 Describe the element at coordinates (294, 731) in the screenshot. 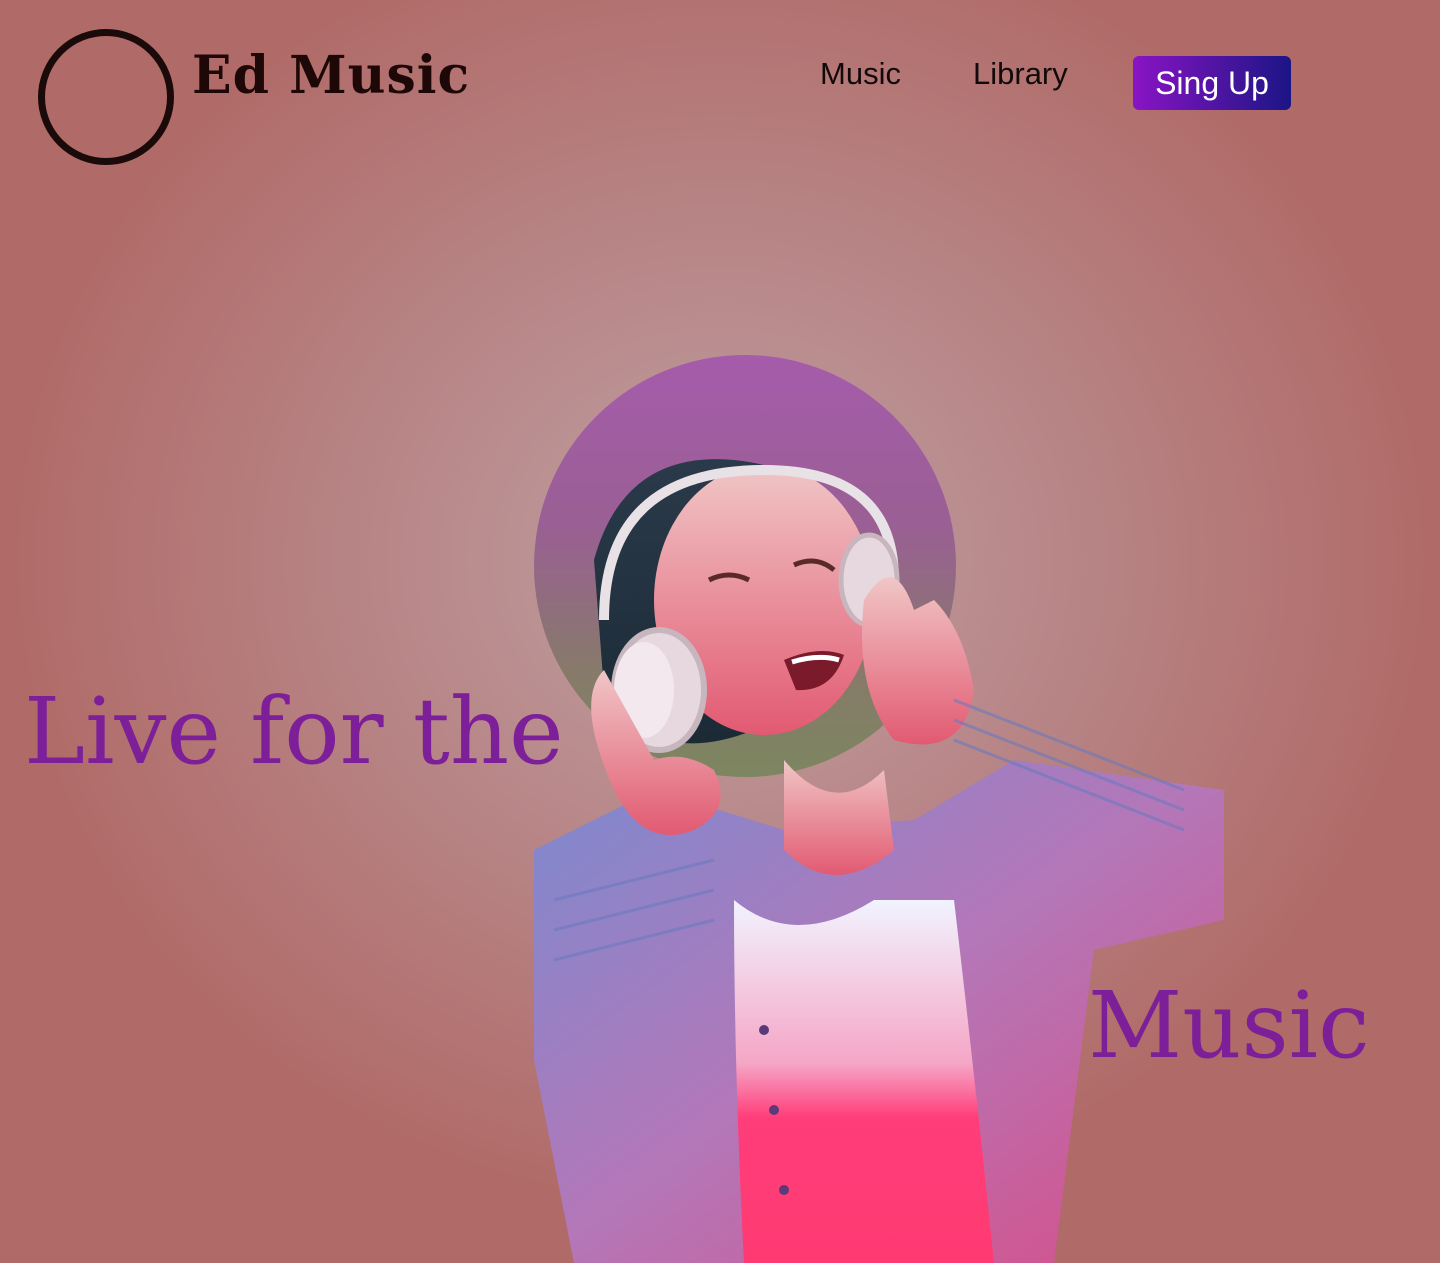

I see `hero-title-line-1: Live for the` at that location.